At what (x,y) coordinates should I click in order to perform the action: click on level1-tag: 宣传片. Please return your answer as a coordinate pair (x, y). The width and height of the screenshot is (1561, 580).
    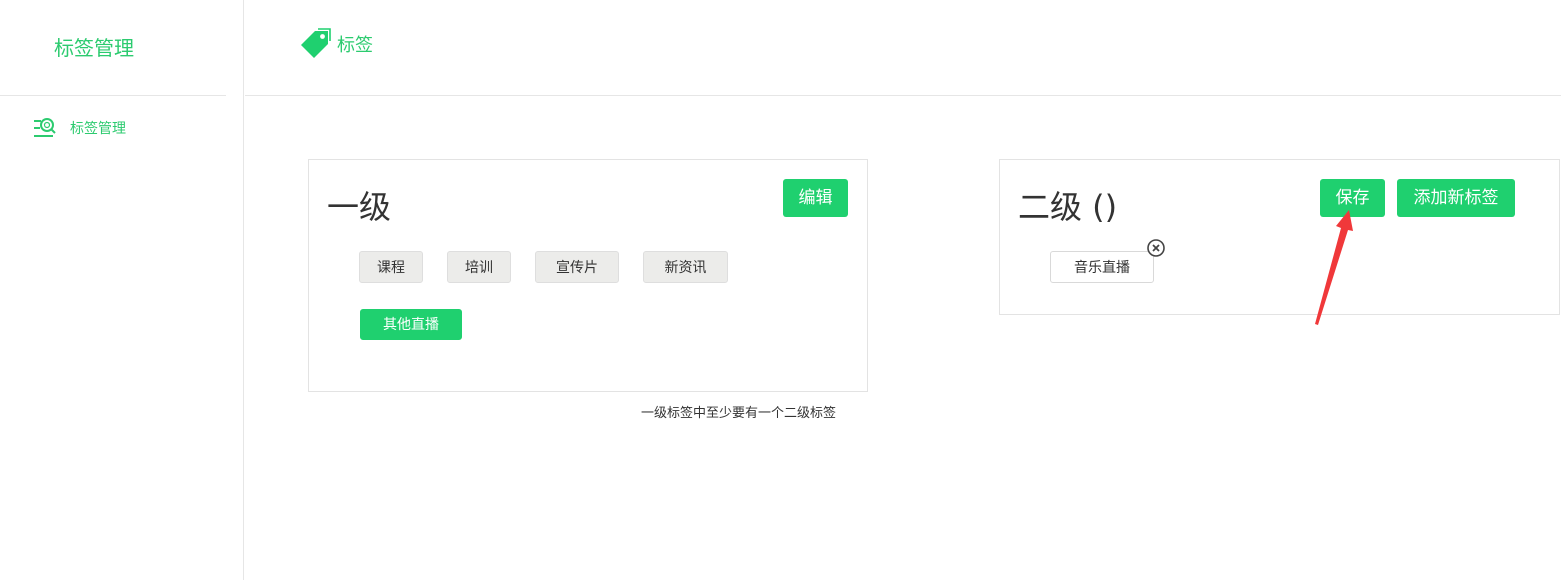
    Looking at the image, I should click on (577, 267).